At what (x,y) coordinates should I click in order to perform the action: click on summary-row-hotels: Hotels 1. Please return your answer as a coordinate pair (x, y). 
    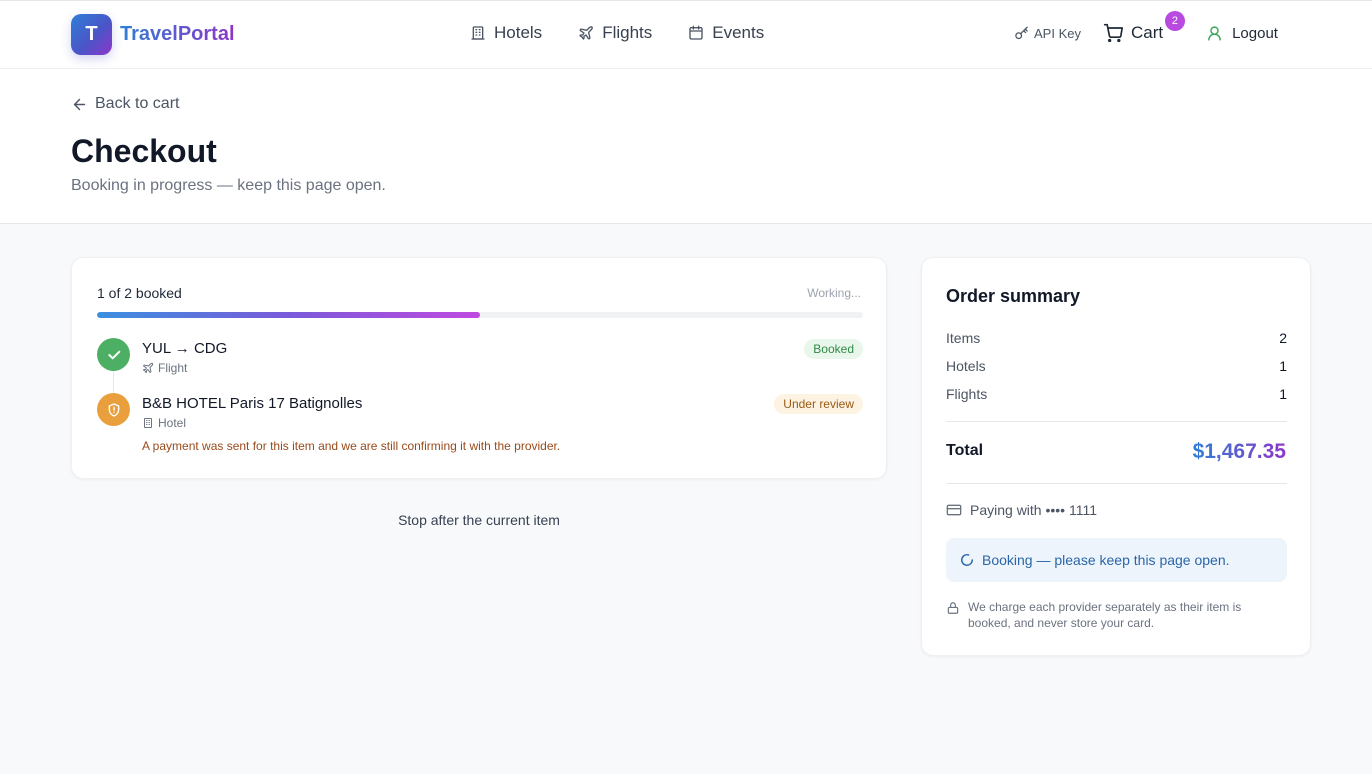
    Looking at the image, I should click on (1116, 366).